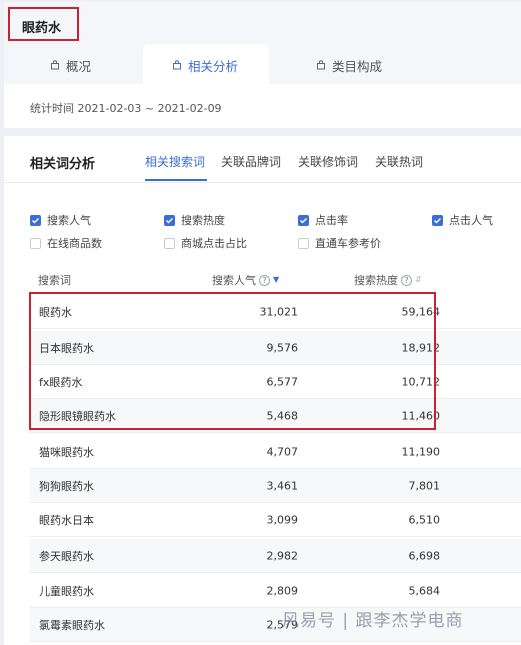 This screenshot has height=645, width=521. Describe the element at coordinates (245, 280) in the screenshot. I see `column-header-popularity: 搜索人气 ? ▼` at that location.